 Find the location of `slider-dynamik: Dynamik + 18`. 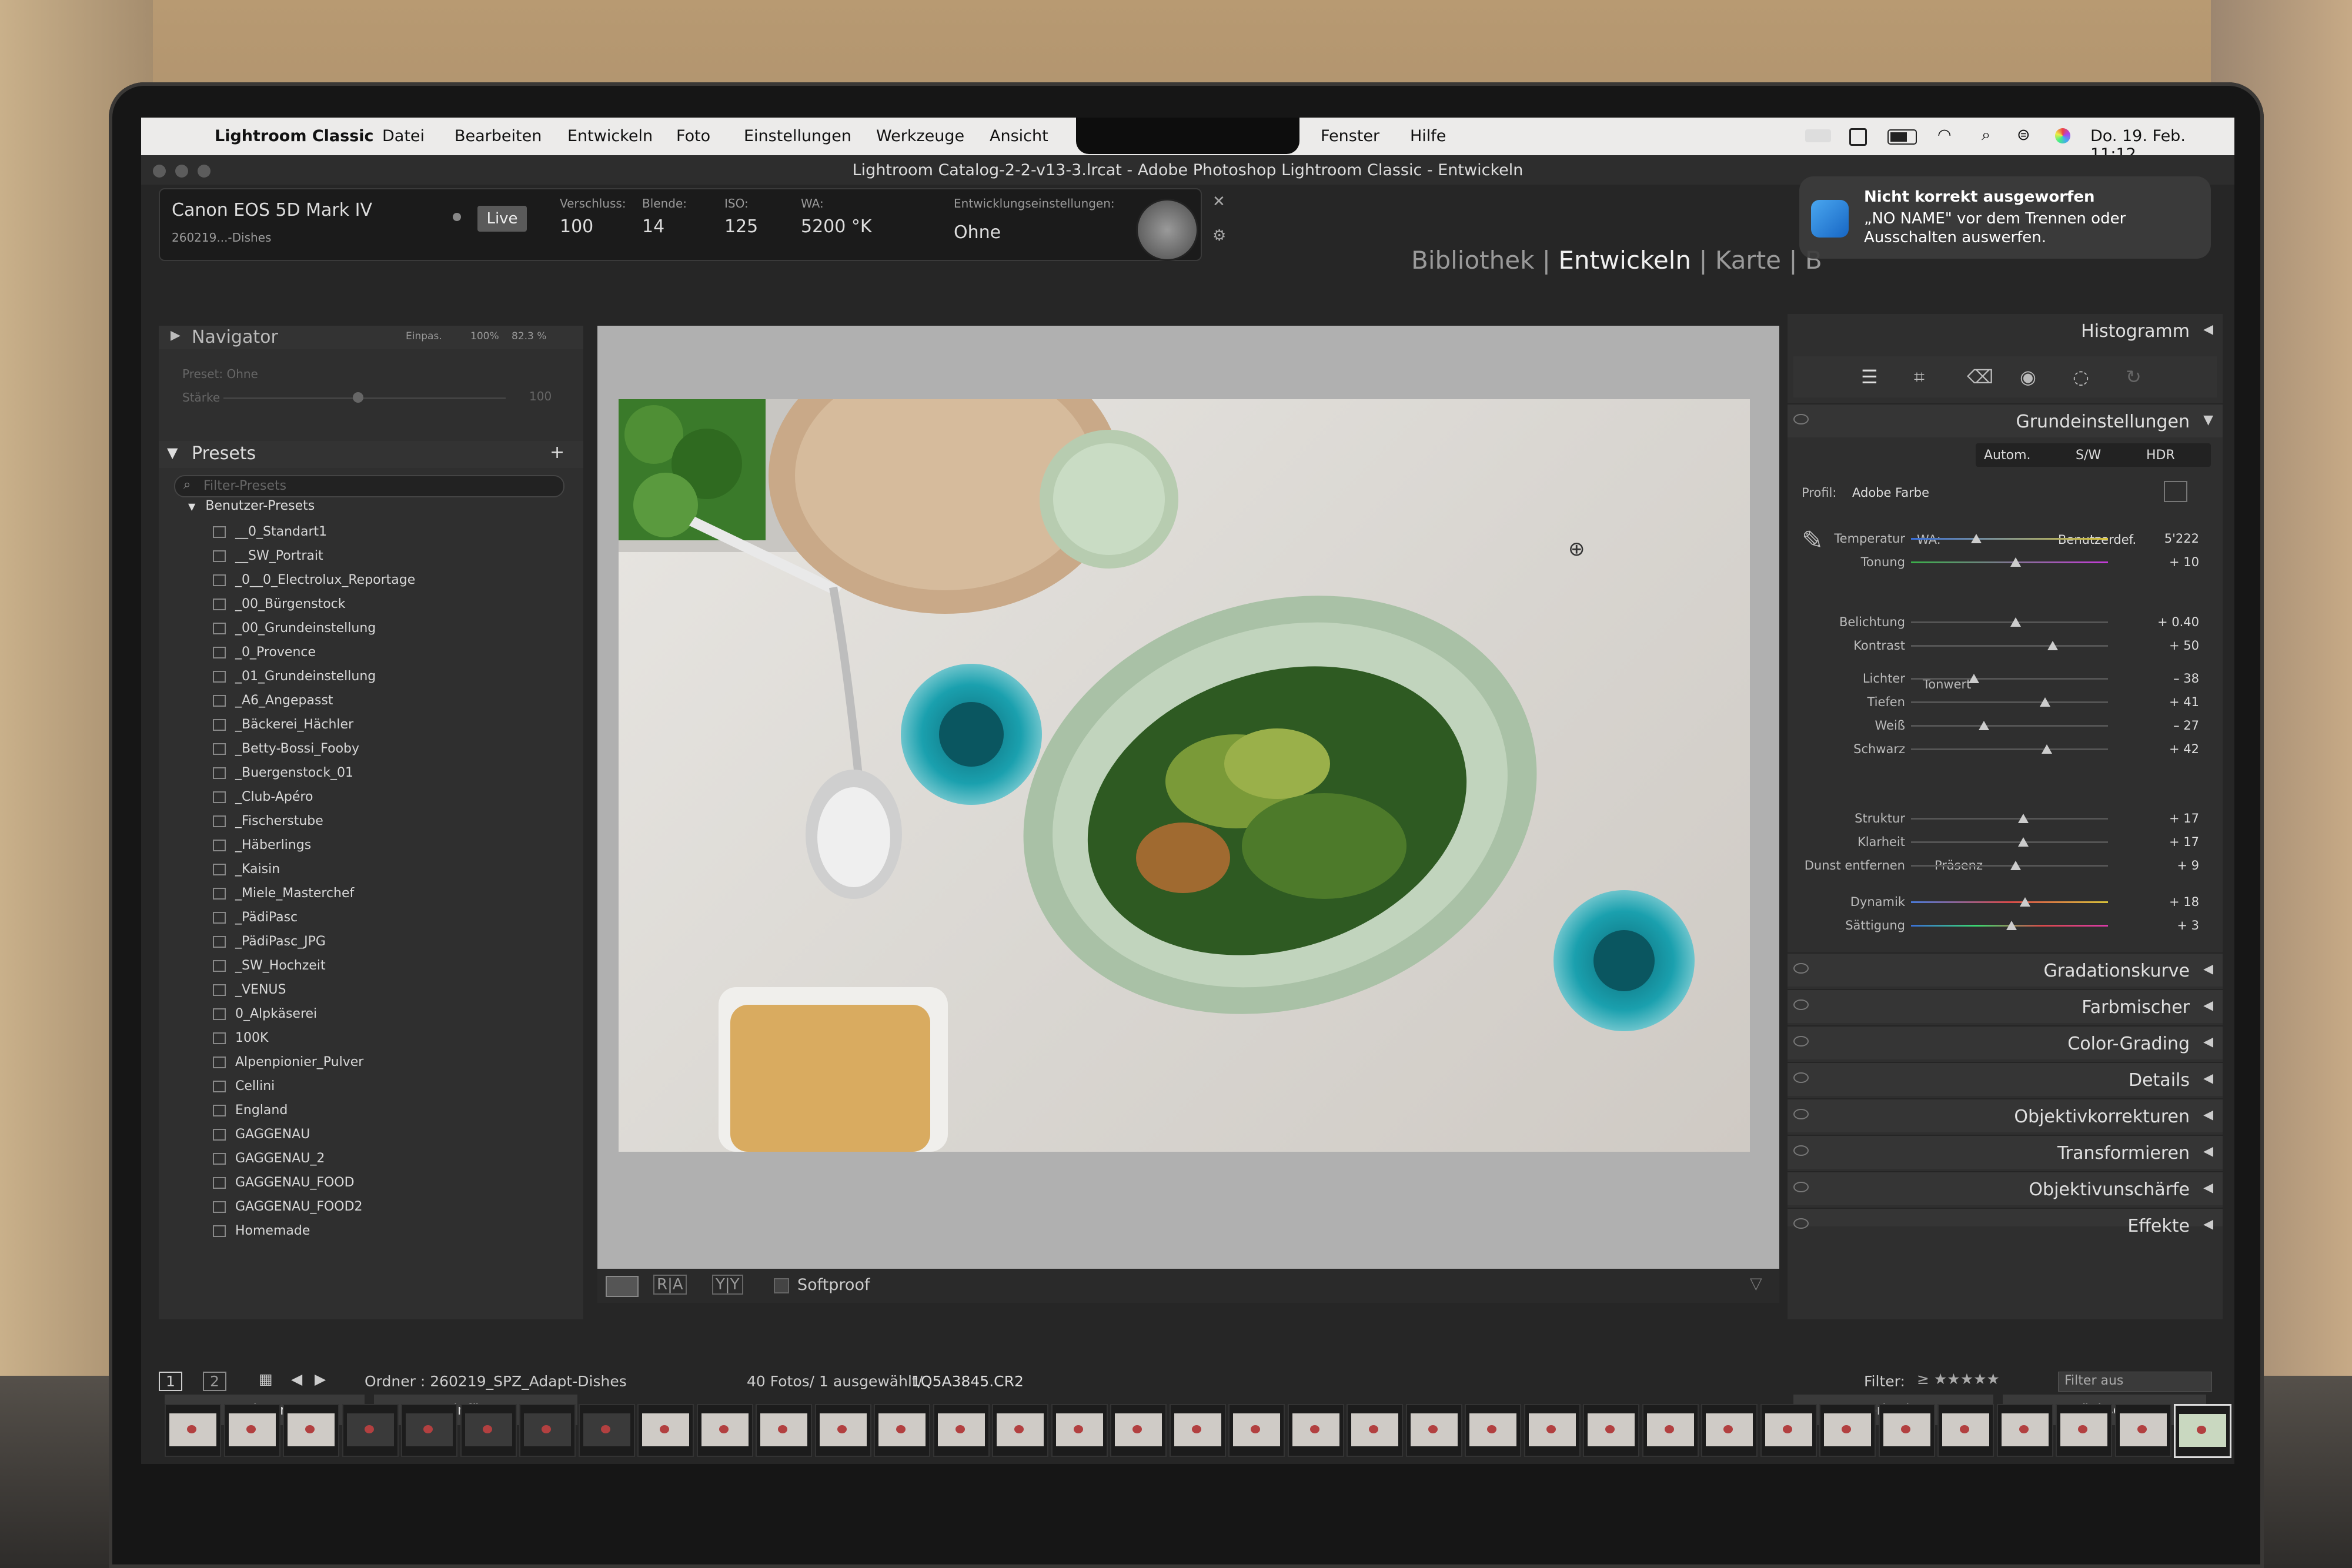

slider-dynamik: Dynamik + 18 is located at coordinates (2005, 902).